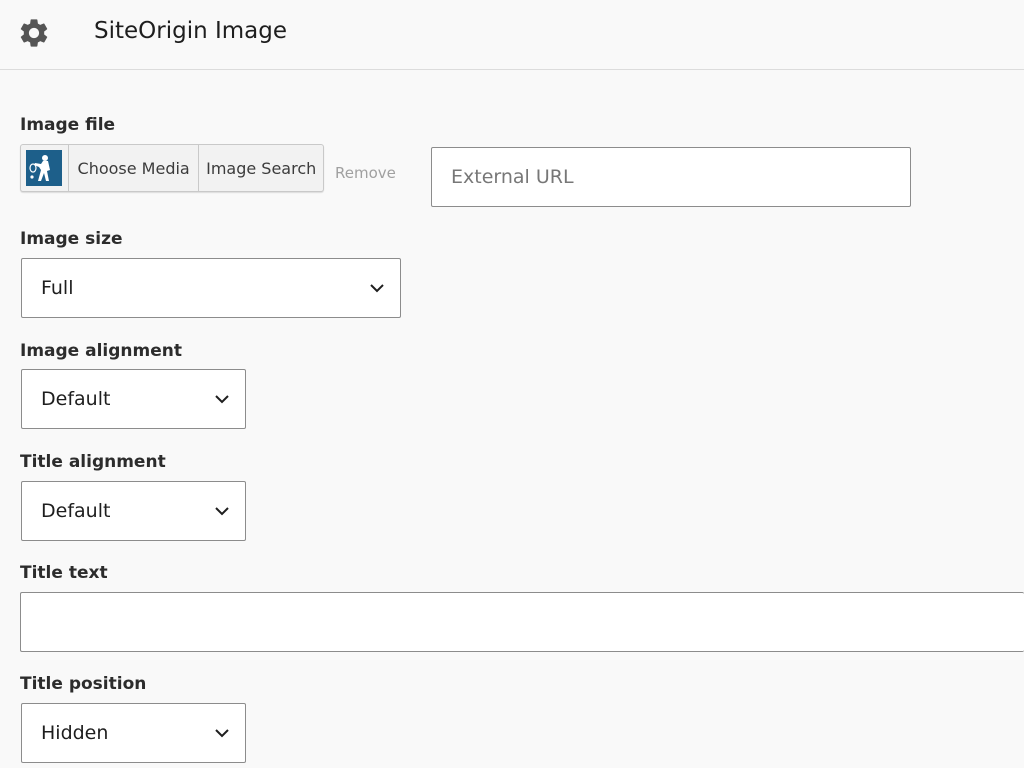 The width and height of the screenshot is (1024, 768). I want to click on widget-header: SiteOrigin Image, so click(512, 35).